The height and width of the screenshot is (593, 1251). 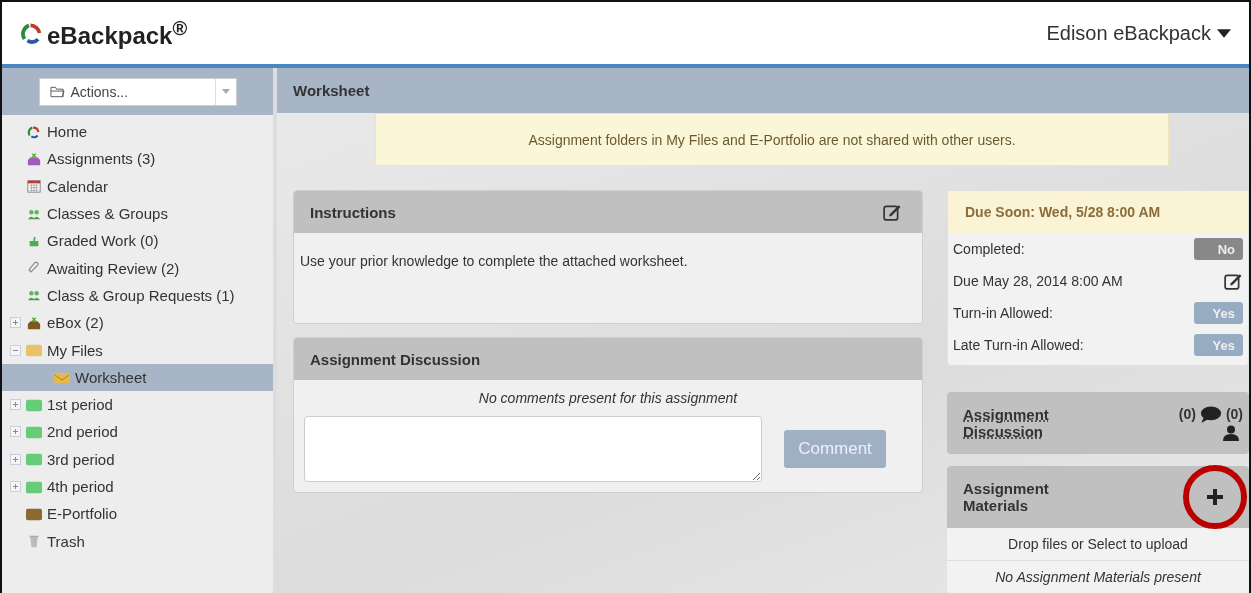 What do you see at coordinates (1018, 345) in the screenshot?
I see `property-label: Late Turn-in Allowed:` at bounding box center [1018, 345].